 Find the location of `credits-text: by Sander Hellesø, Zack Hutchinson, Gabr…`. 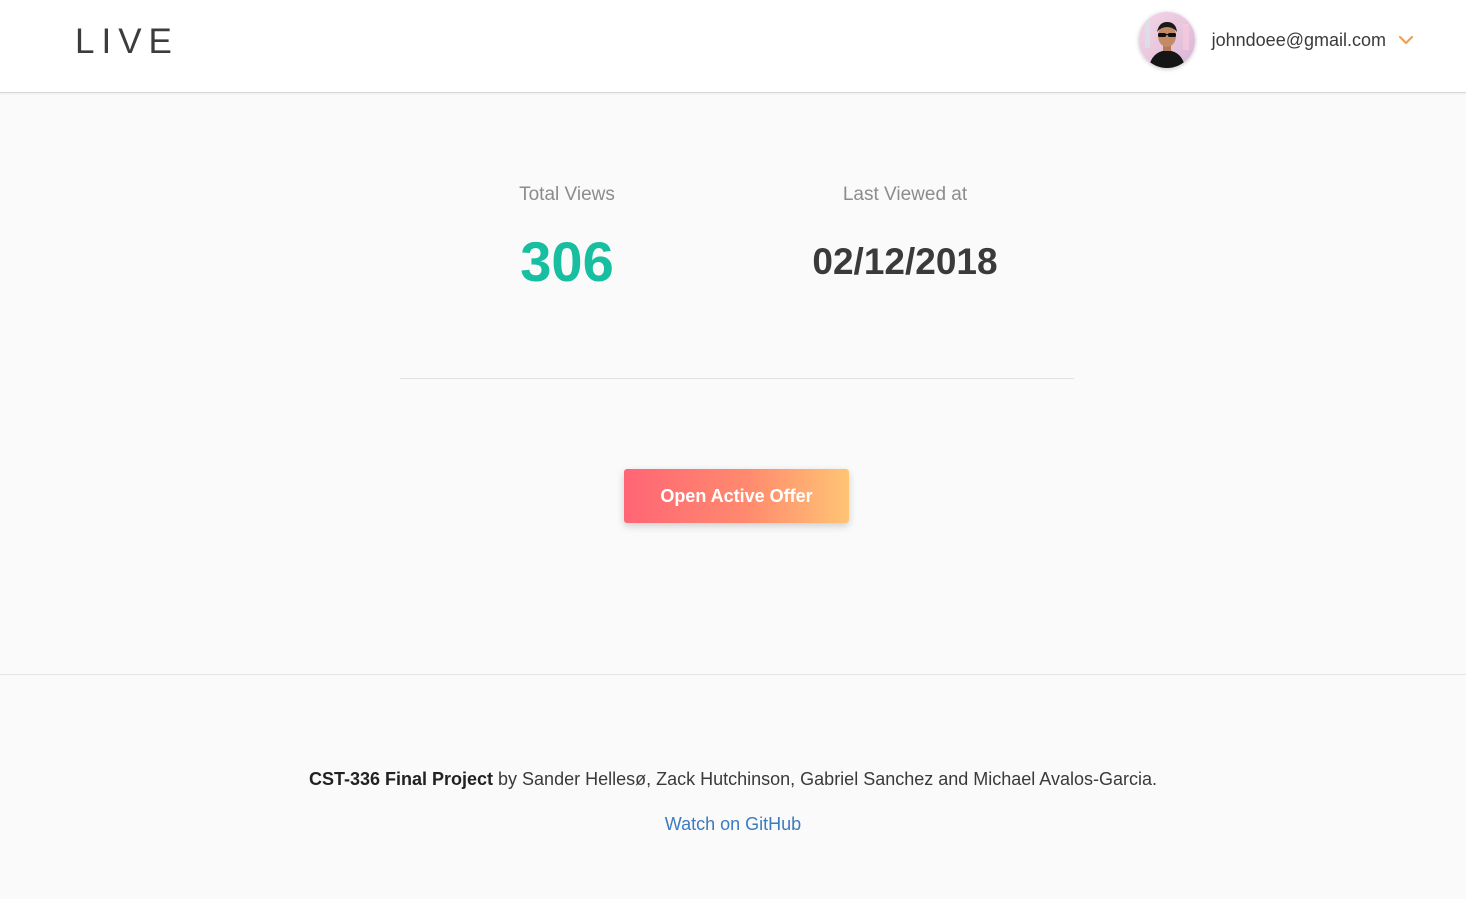

credits-text: by Sander Hellesø, Zack Hutchinson, Gabr… is located at coordinates (825, 779).